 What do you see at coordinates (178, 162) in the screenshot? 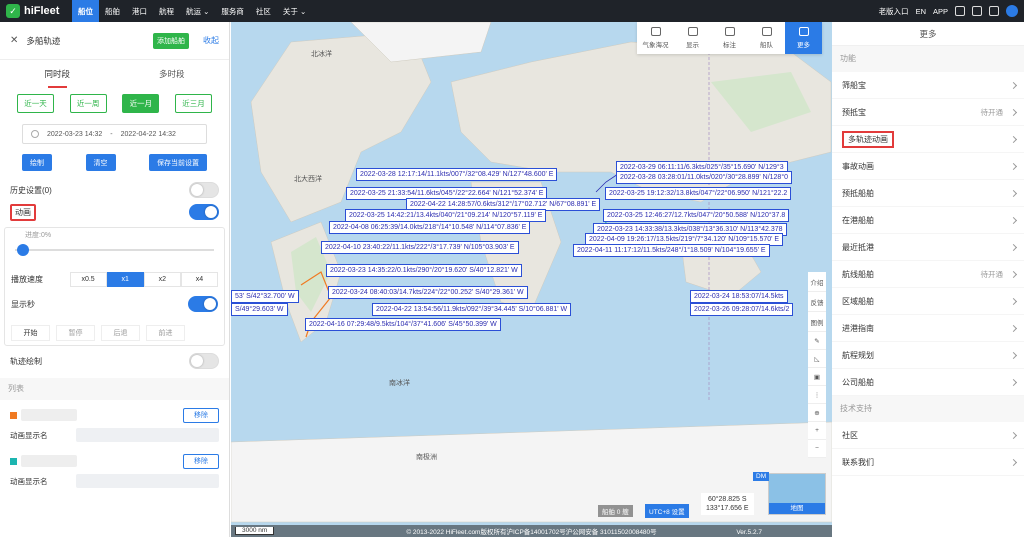
I see `save-settings-button: 保存当前设置` at bounding box center [178, 162].